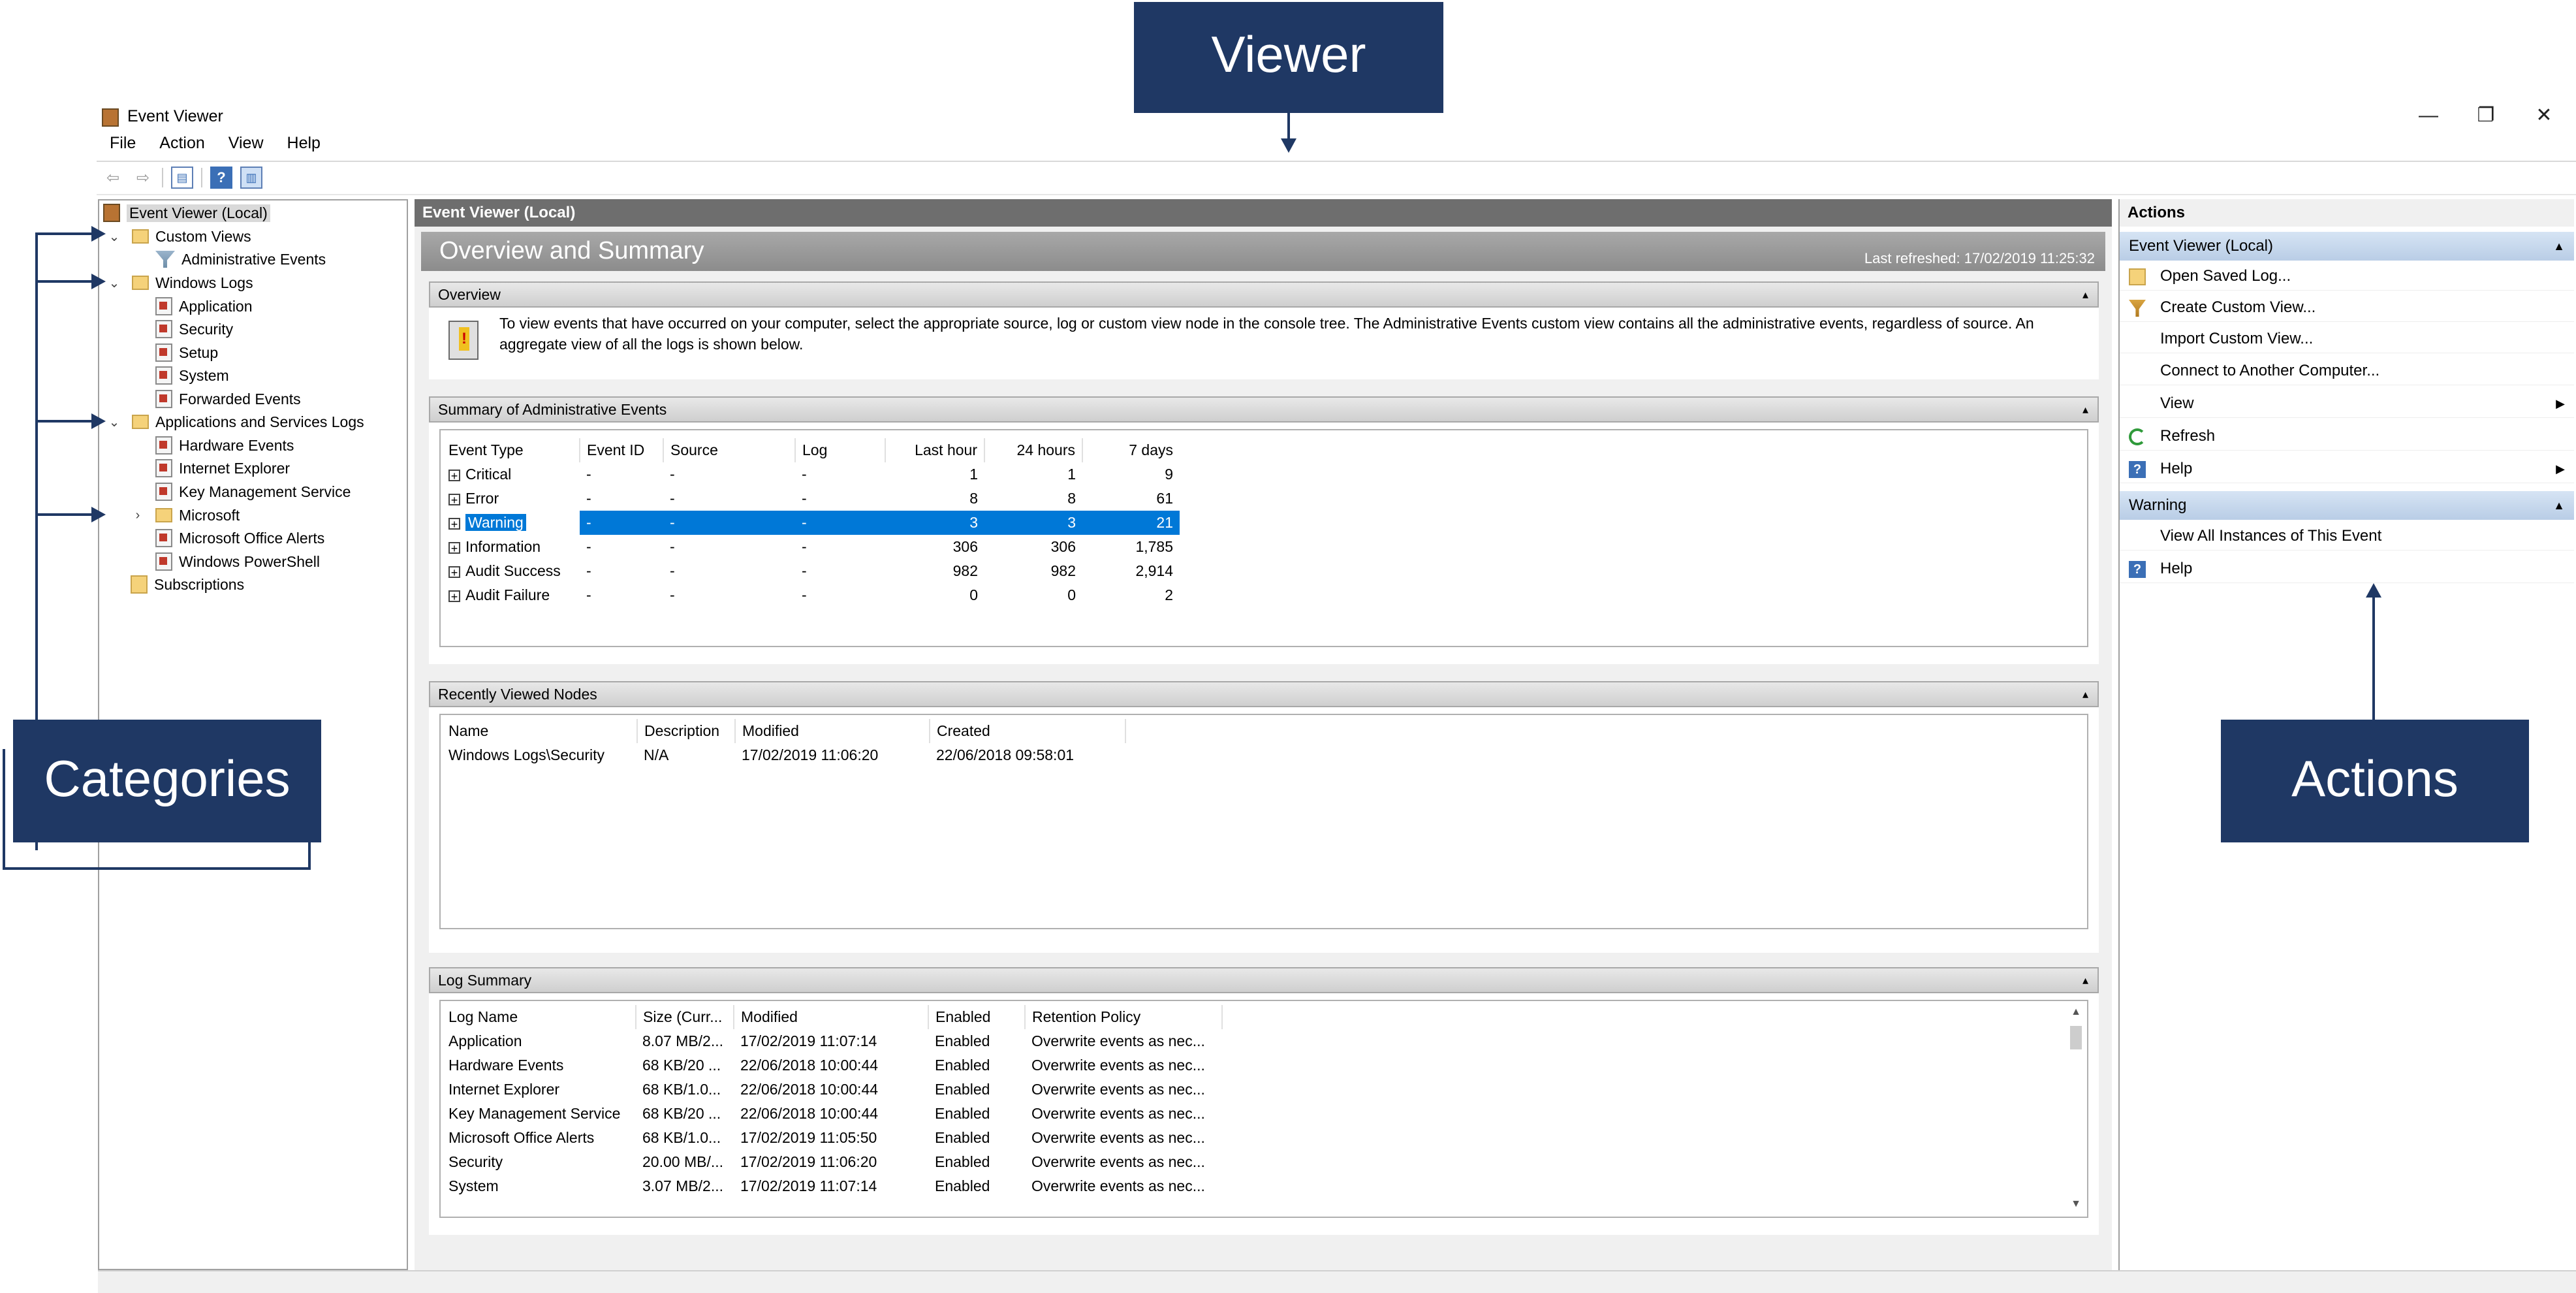 Image resolution: width=2576 pixels, height=1293 pixels. I want to click on tree-item-system: System, so click(192, 375).